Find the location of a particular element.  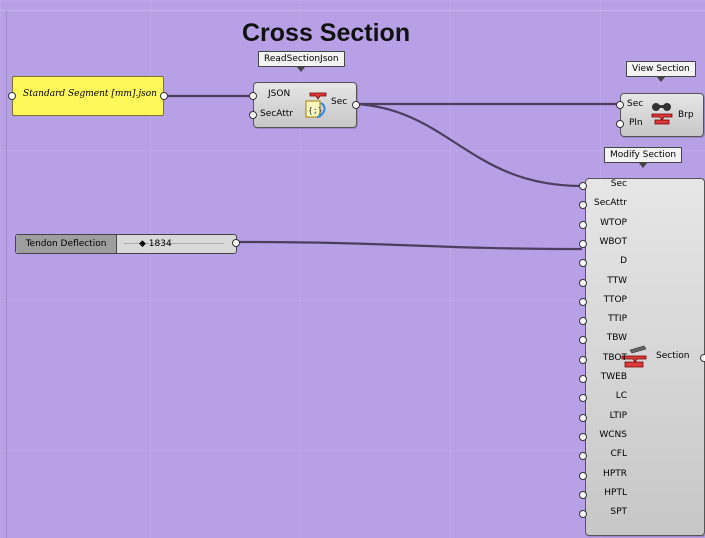

read-section-json-component: JSON SecAttr Sec {;} is located at coordinates (305, 105).